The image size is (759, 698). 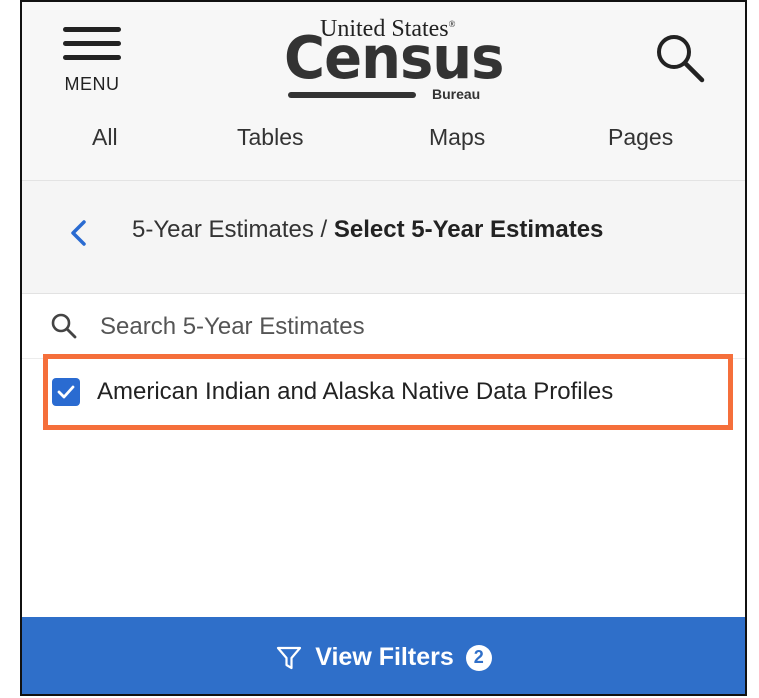 What do you see at coordinates (92, 84) in the screenshot?
I see `menu-label: MENU` at bounding box center [92, 84].